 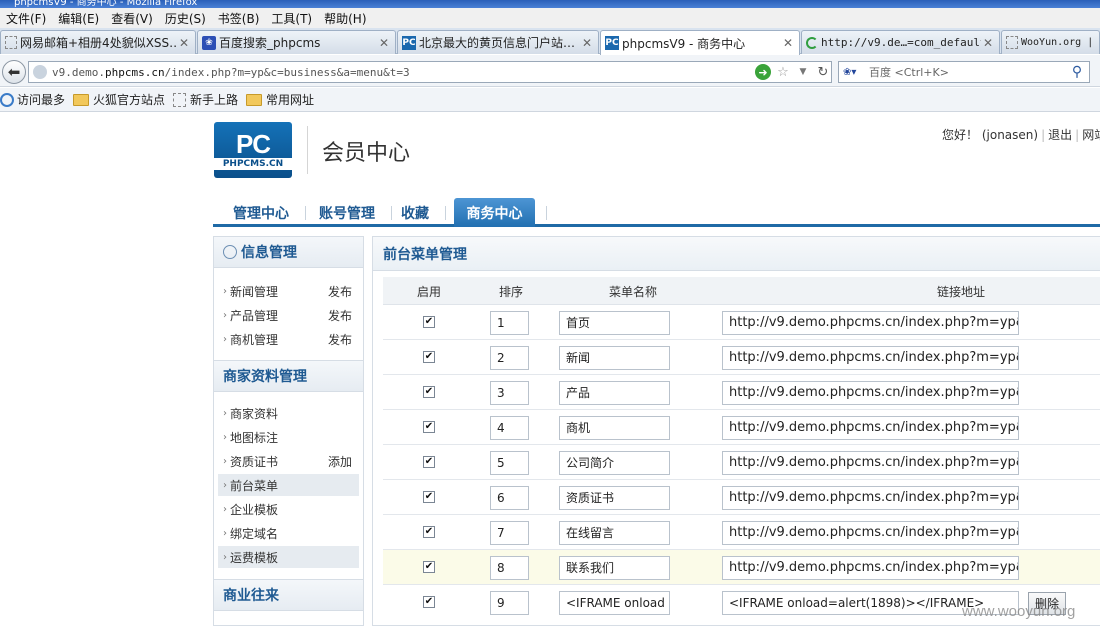 I want to click on browser-tab: http://v9.de…=com_default ✕, so click(x=900, y=42).